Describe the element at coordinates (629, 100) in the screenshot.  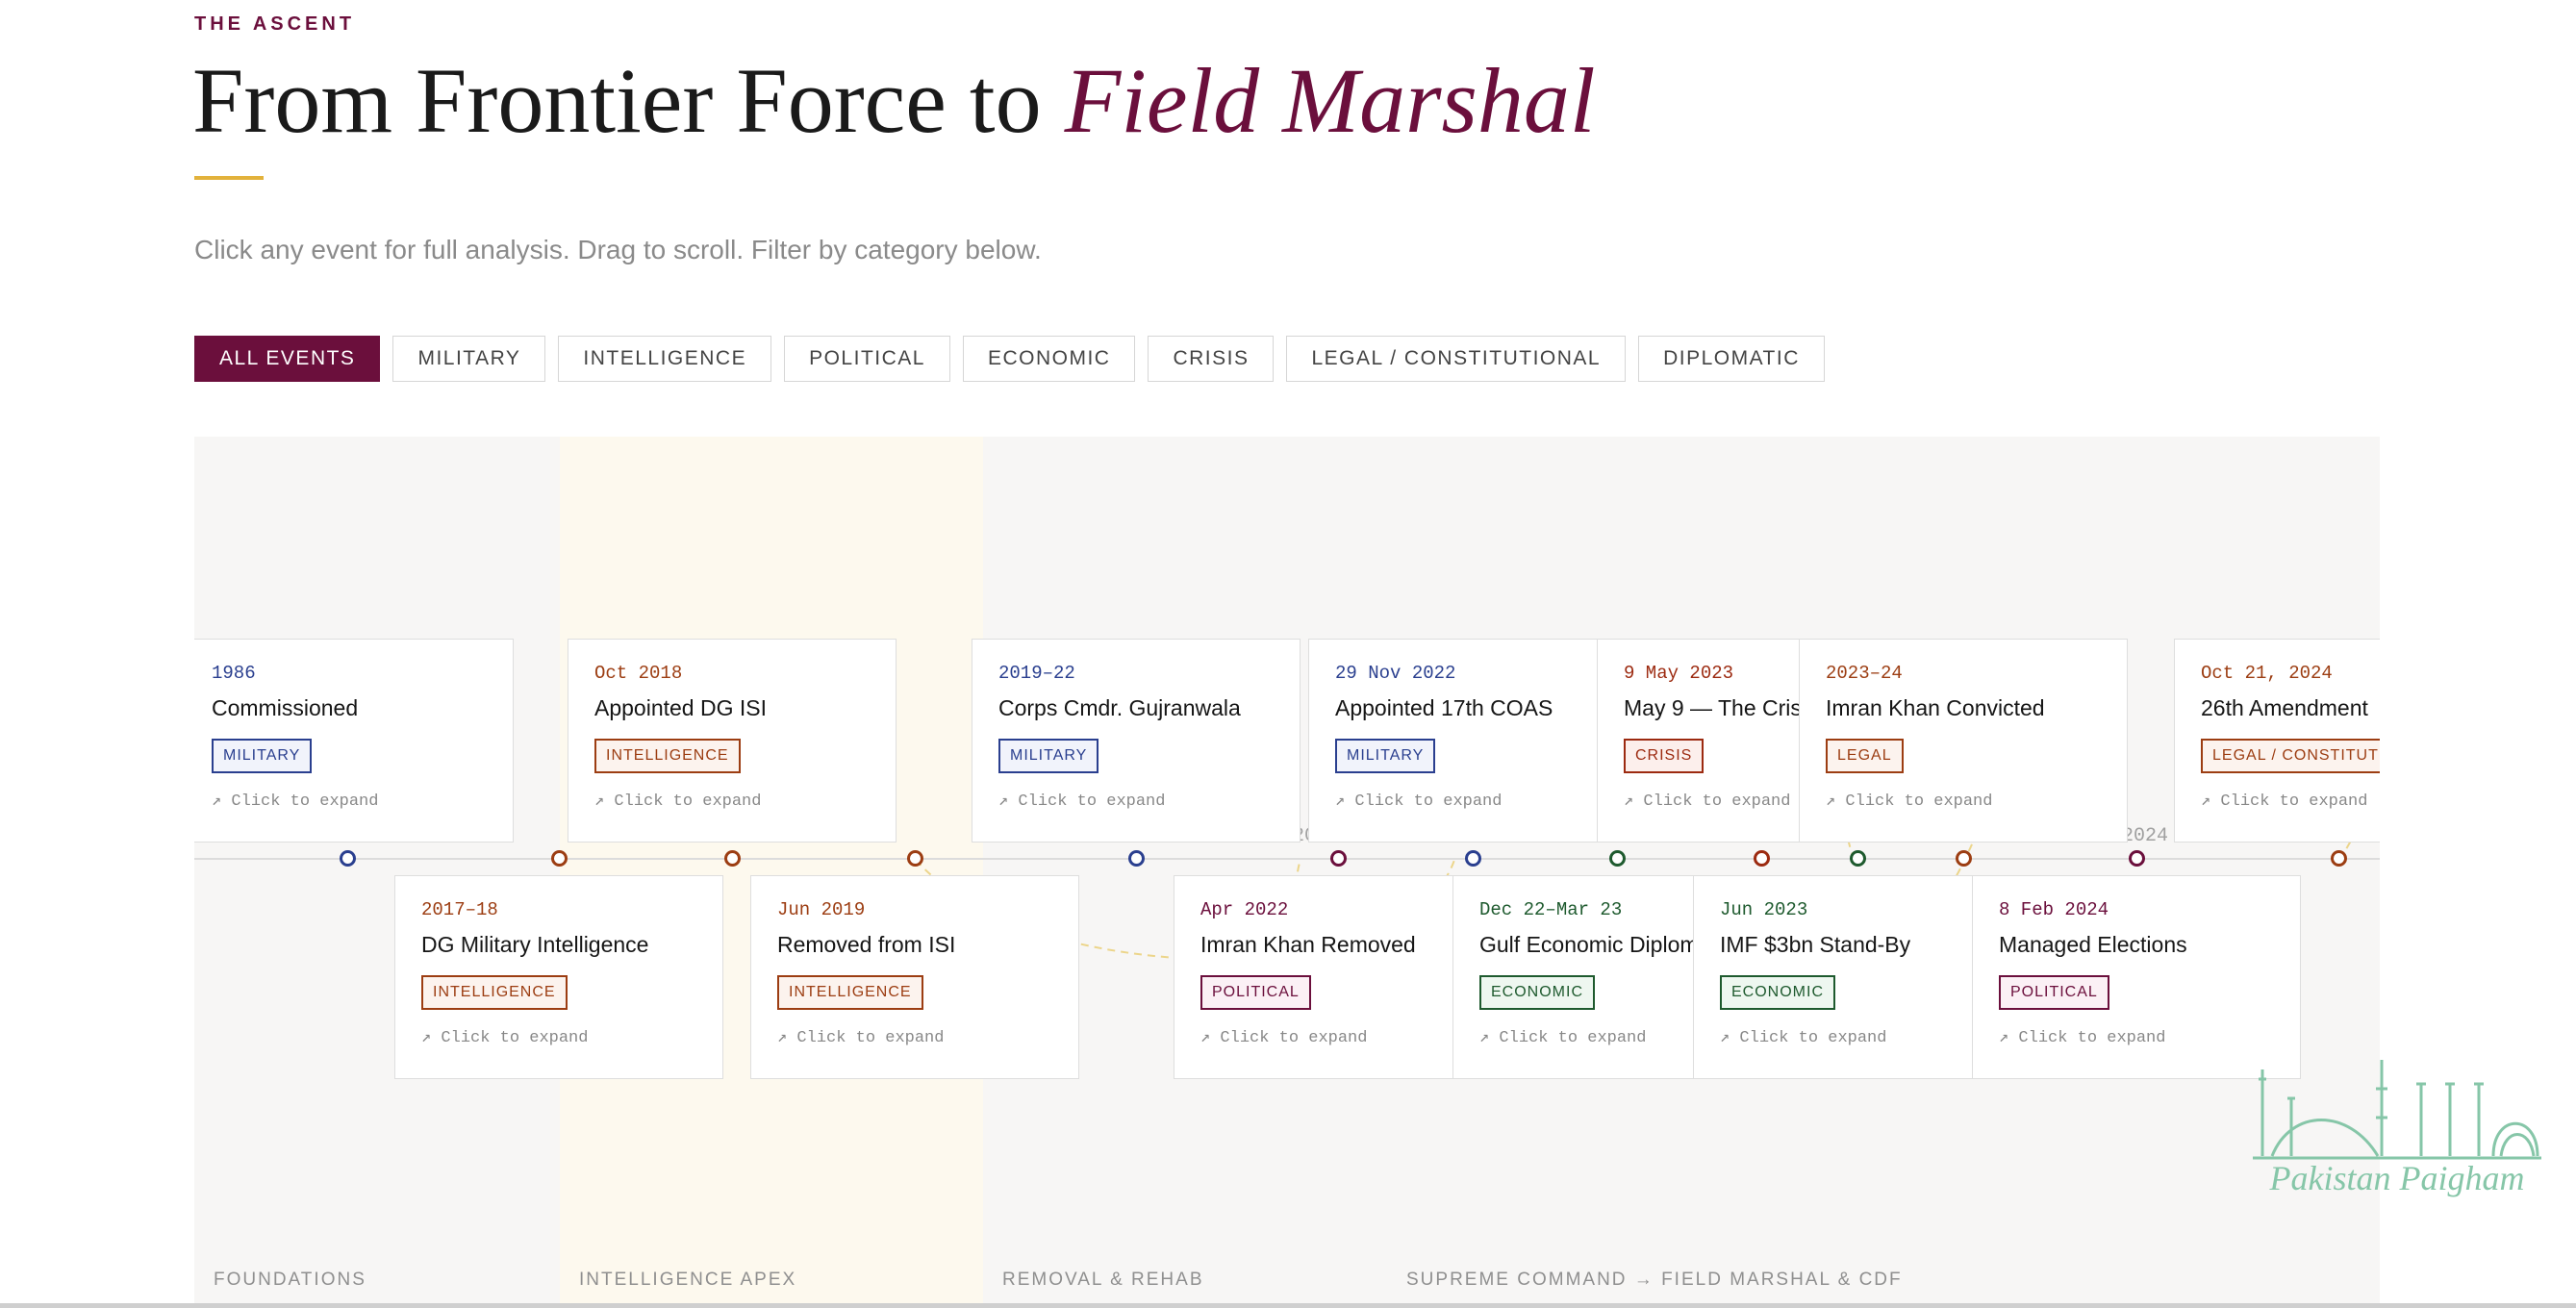
I see `page-title-main: From Frontier Force to` at that location.